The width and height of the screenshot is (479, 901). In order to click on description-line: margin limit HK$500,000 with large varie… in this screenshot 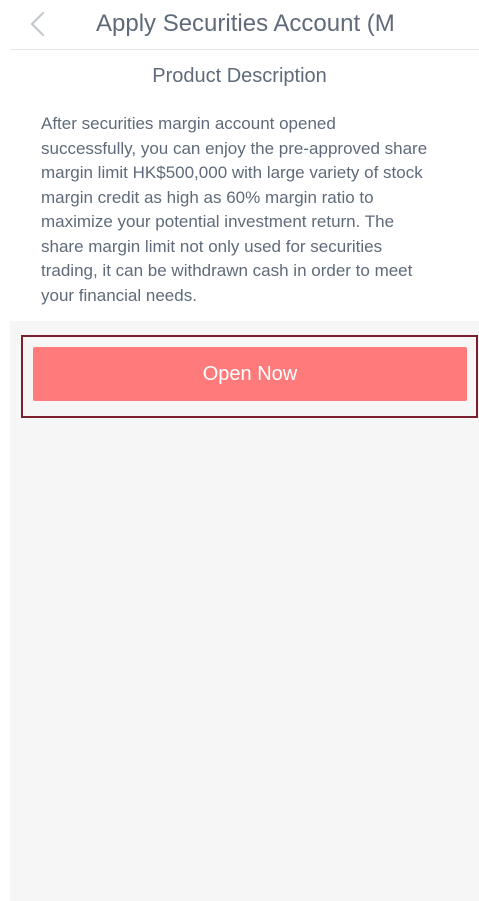, I will do `click(232, 172)`.